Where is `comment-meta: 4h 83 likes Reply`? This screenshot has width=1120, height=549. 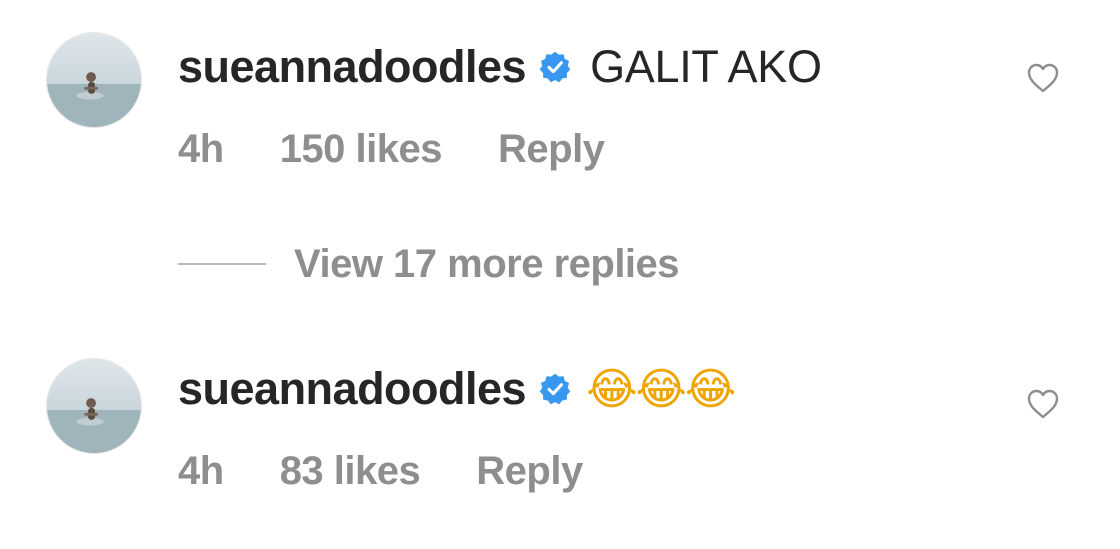 comment-meta: 4h 83 likes Reply is located at coordinates (380, 471).